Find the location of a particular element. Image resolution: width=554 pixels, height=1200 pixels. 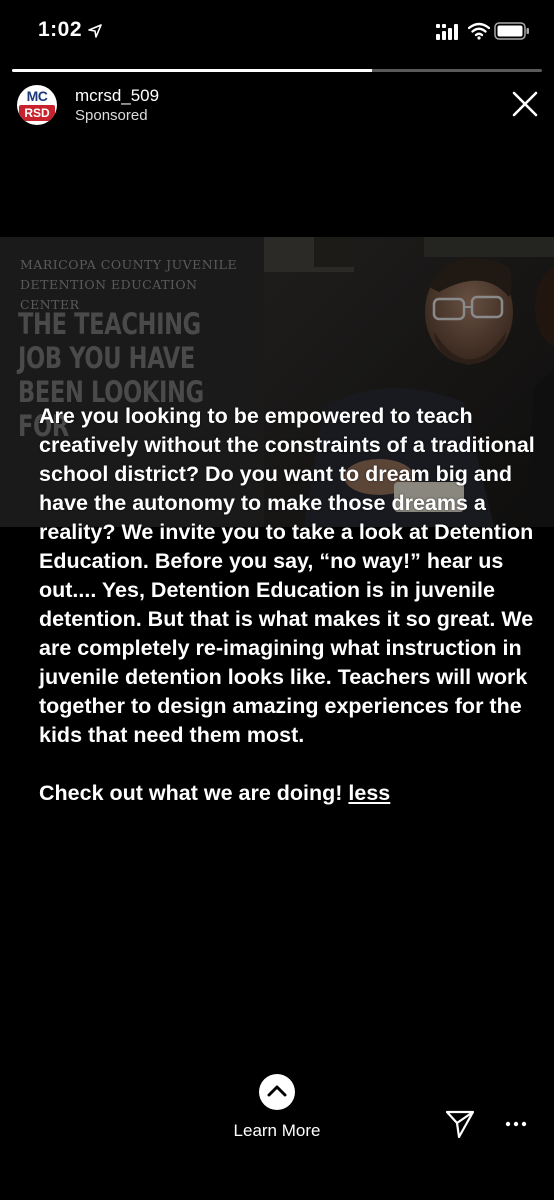

status-bar: 1:02 is located at coordinates (277, 33).